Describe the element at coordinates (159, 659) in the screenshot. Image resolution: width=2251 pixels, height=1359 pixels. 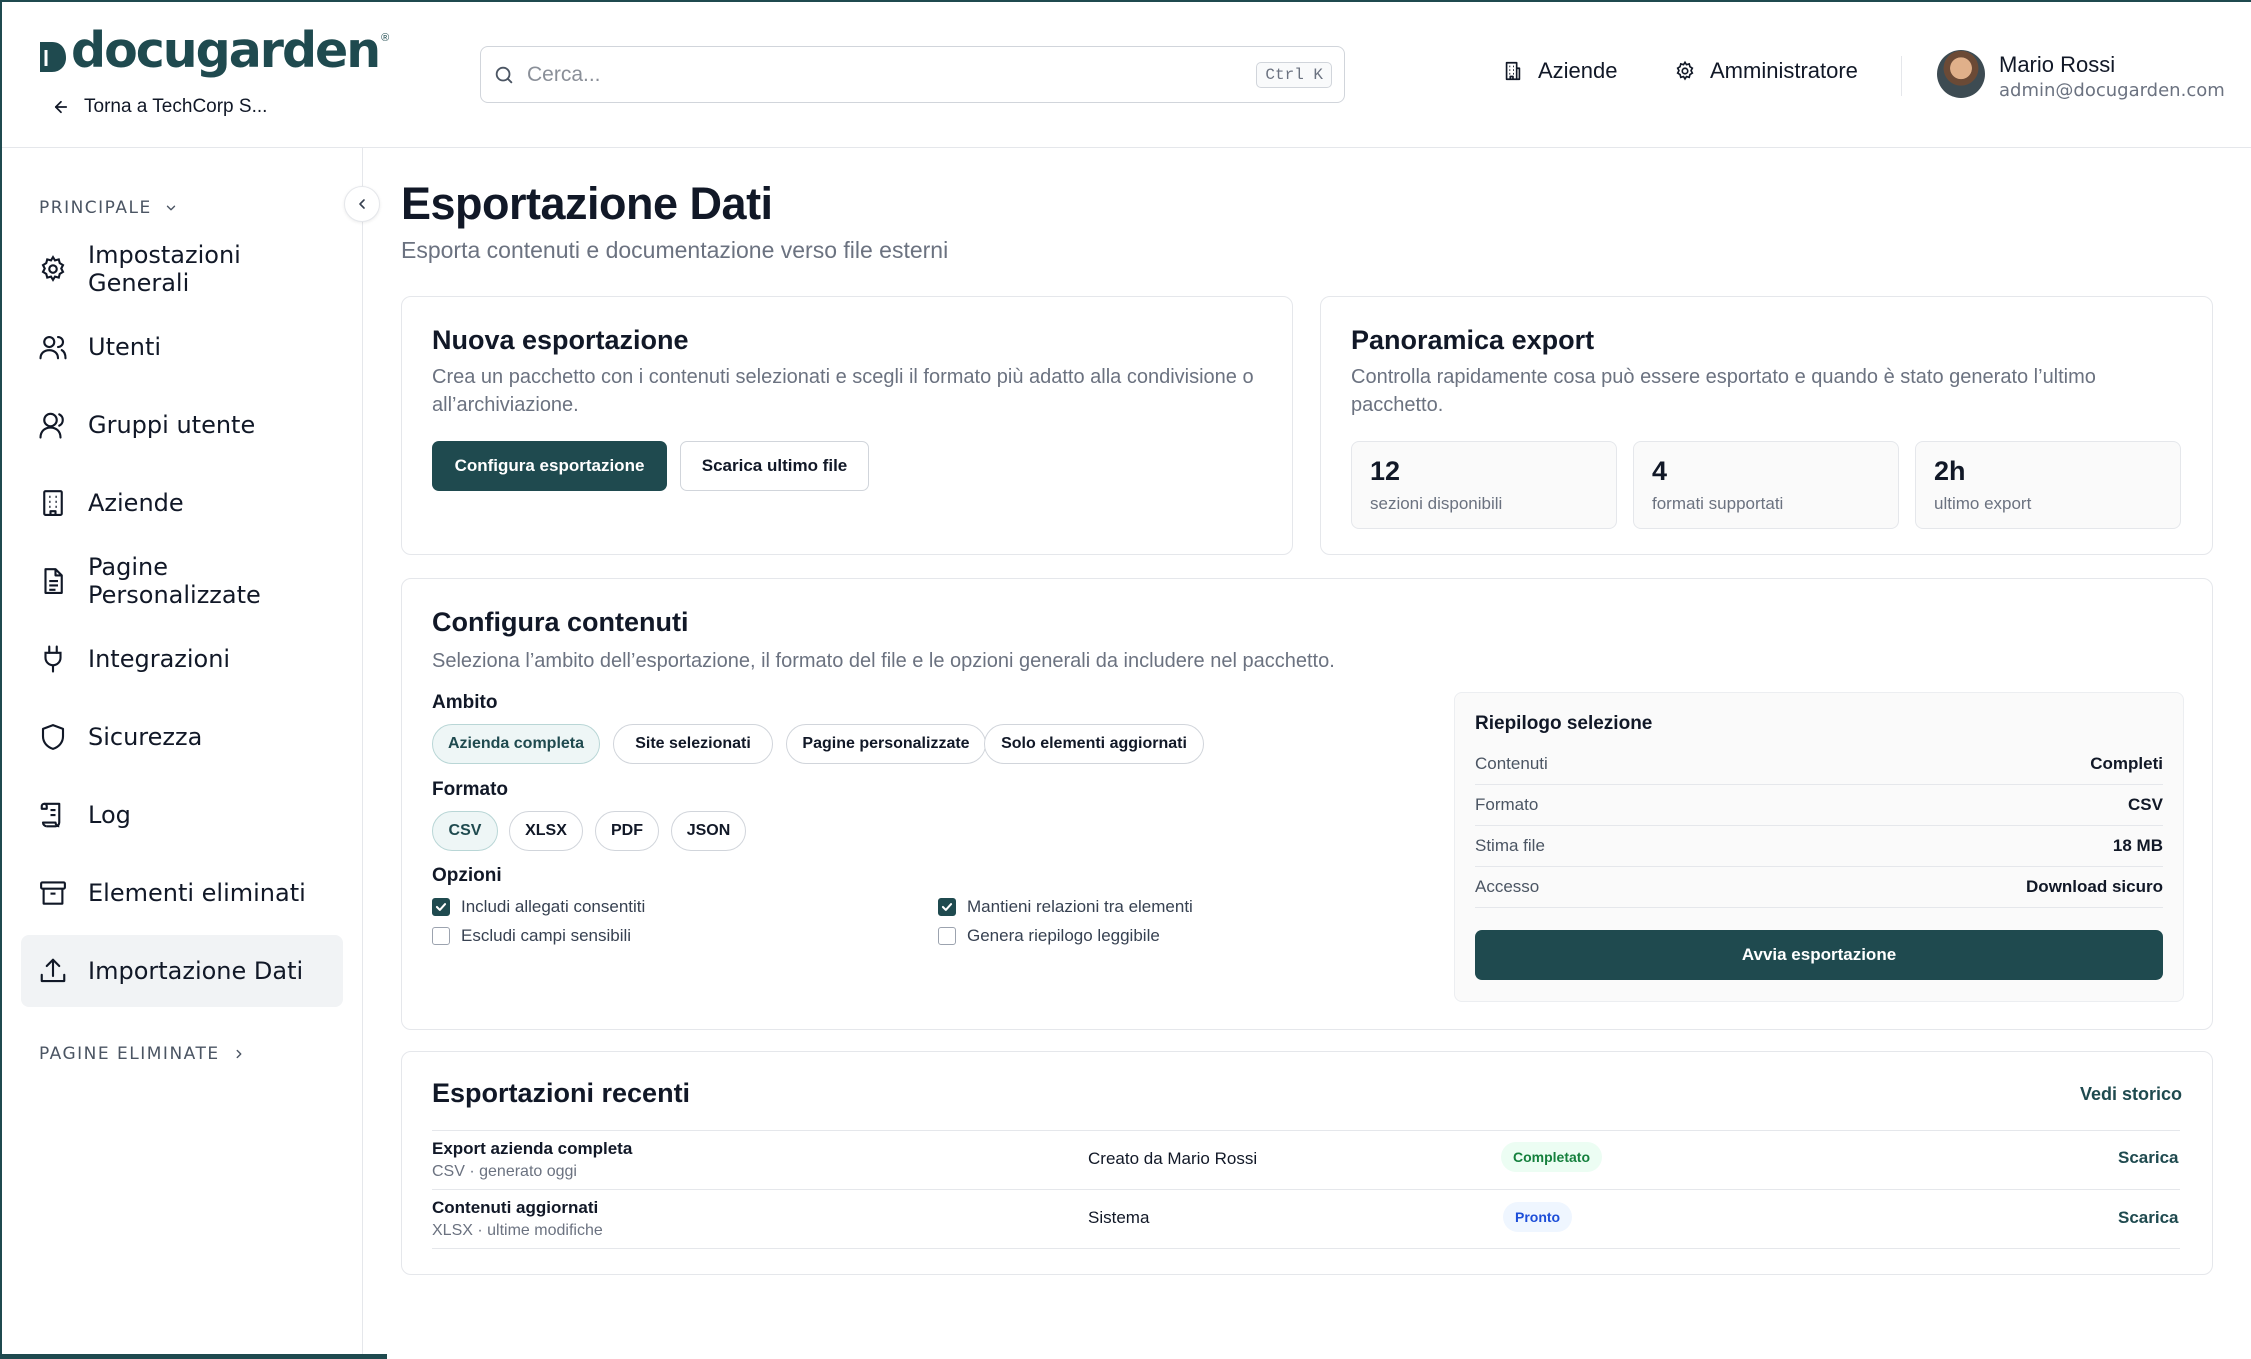
I see `sidebar-item-label: Integrazioni` at that location.